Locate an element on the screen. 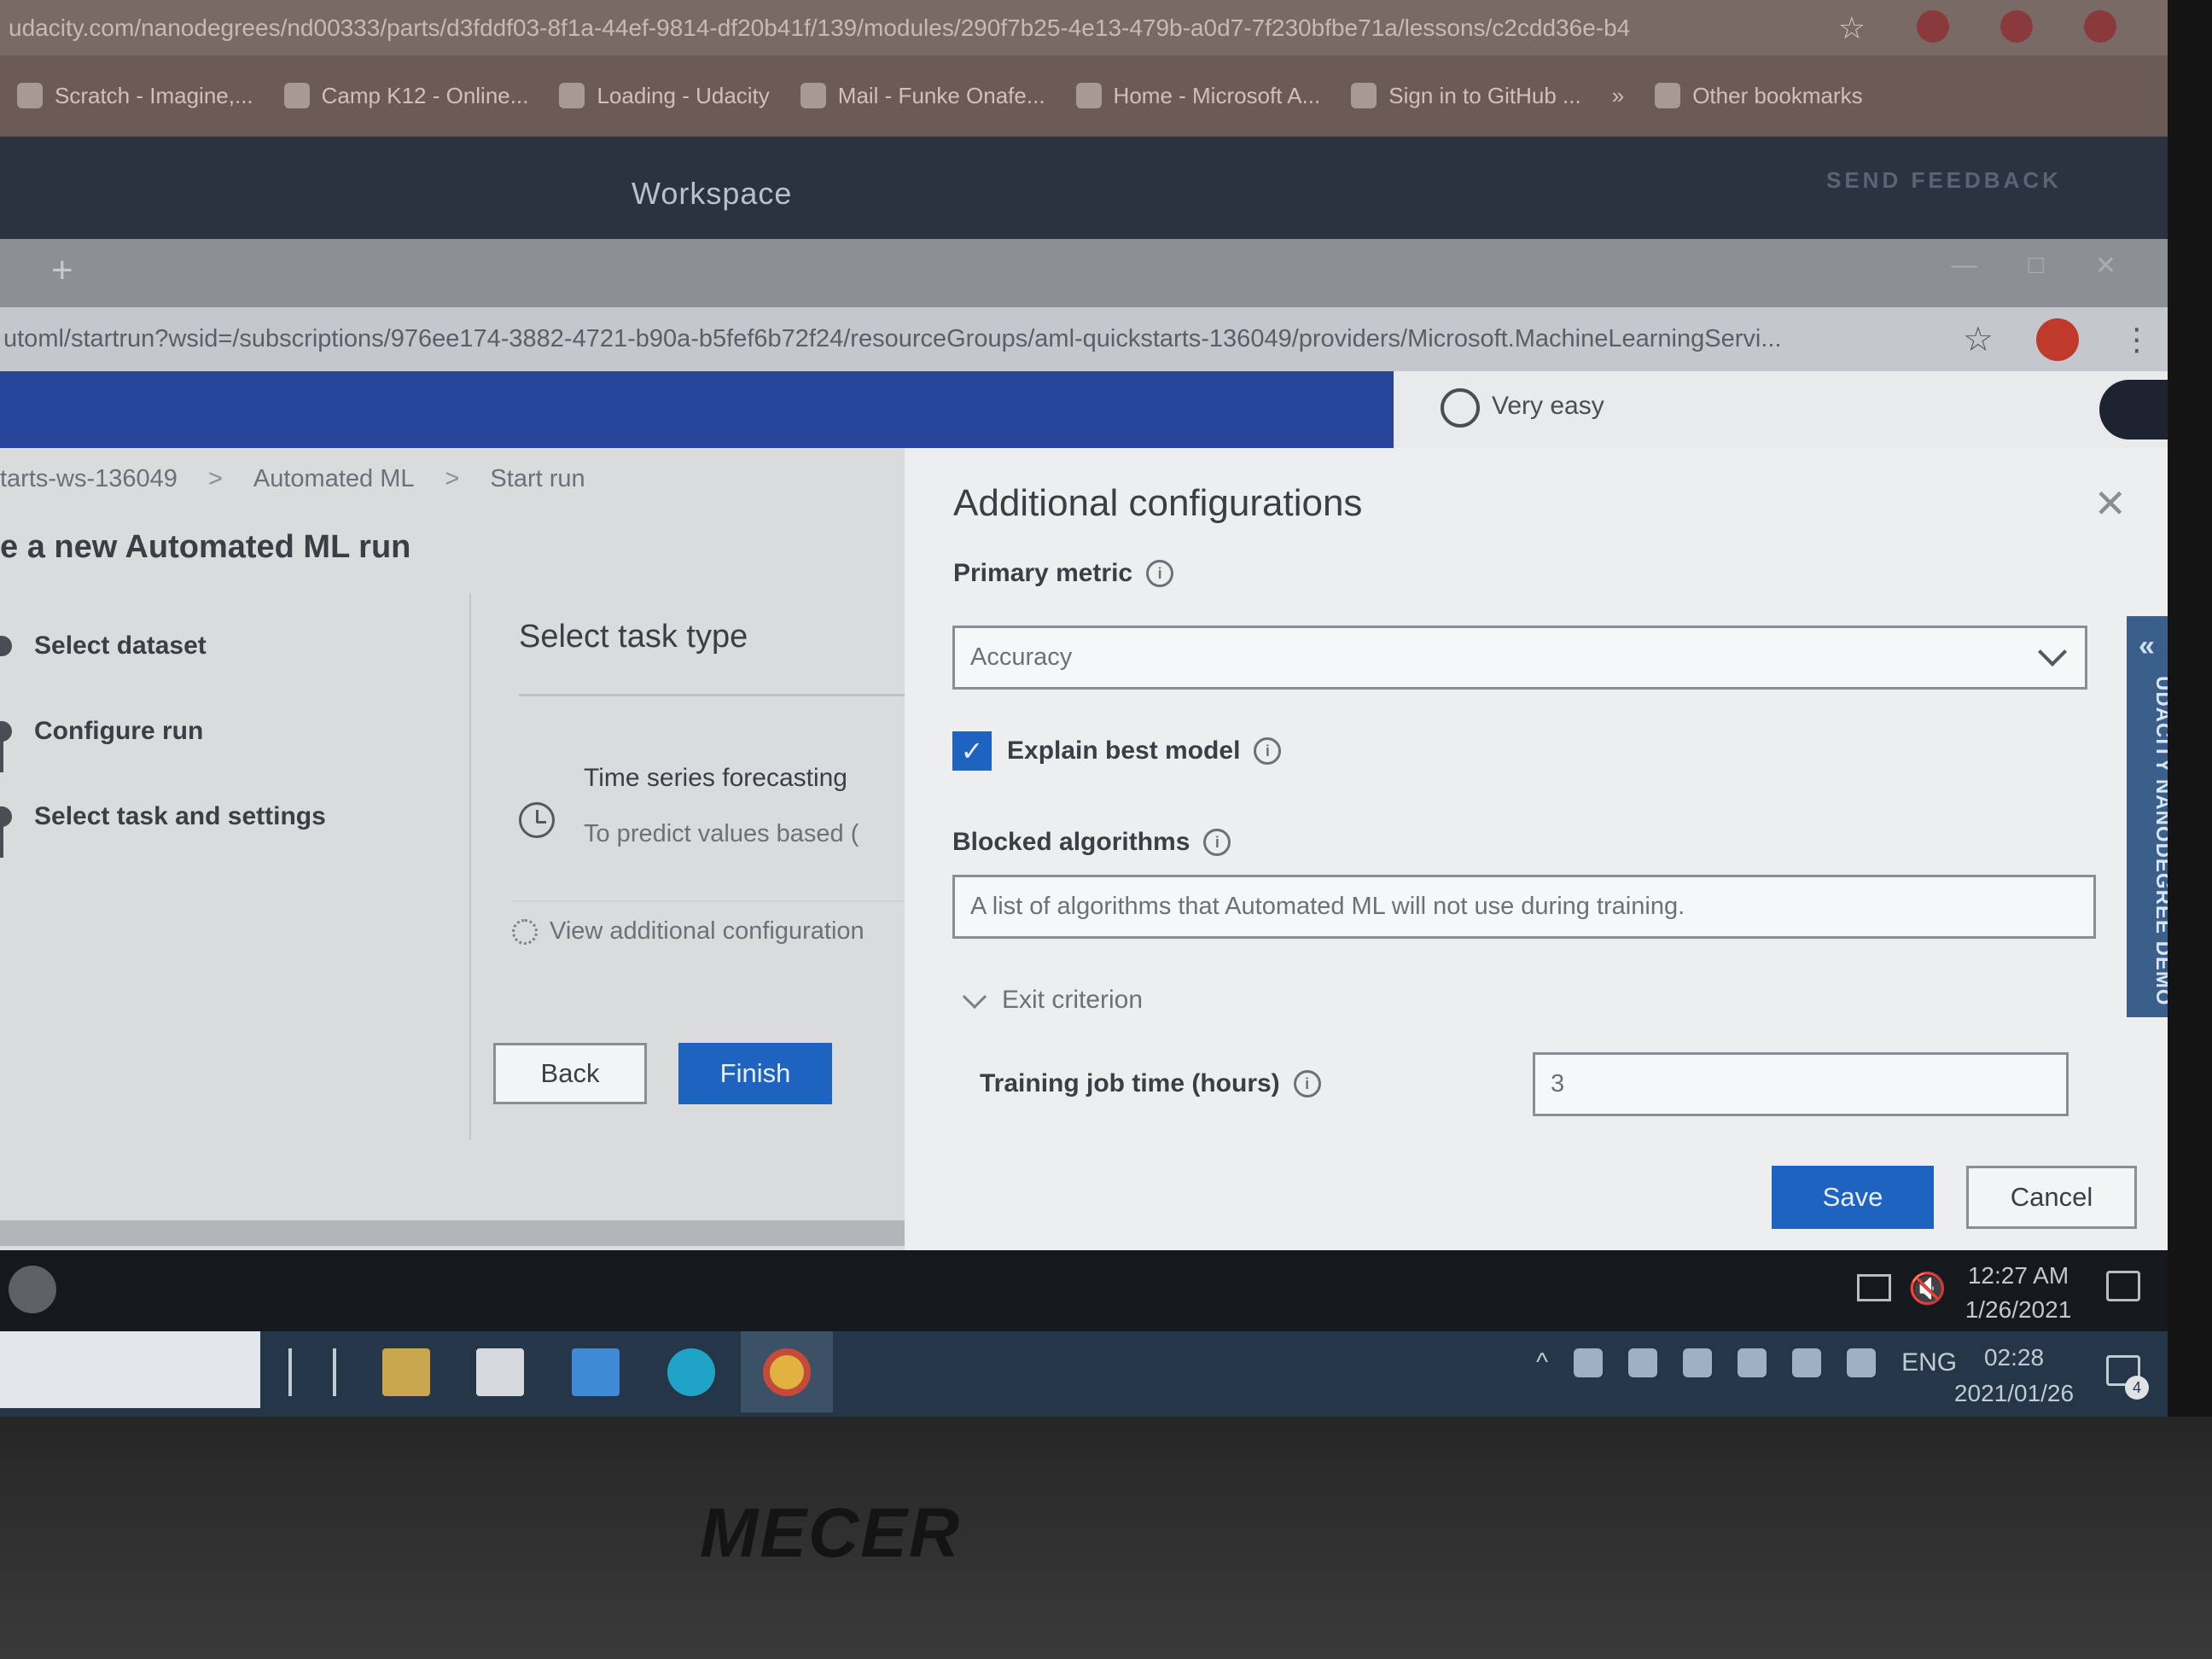 The height and width of the screenshot is (1659, 2212). finish-button: Finish is located at coordinates (755, 1073).